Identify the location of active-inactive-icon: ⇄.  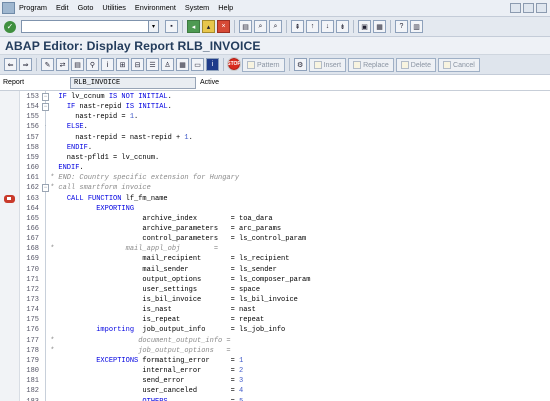
(62, 64).